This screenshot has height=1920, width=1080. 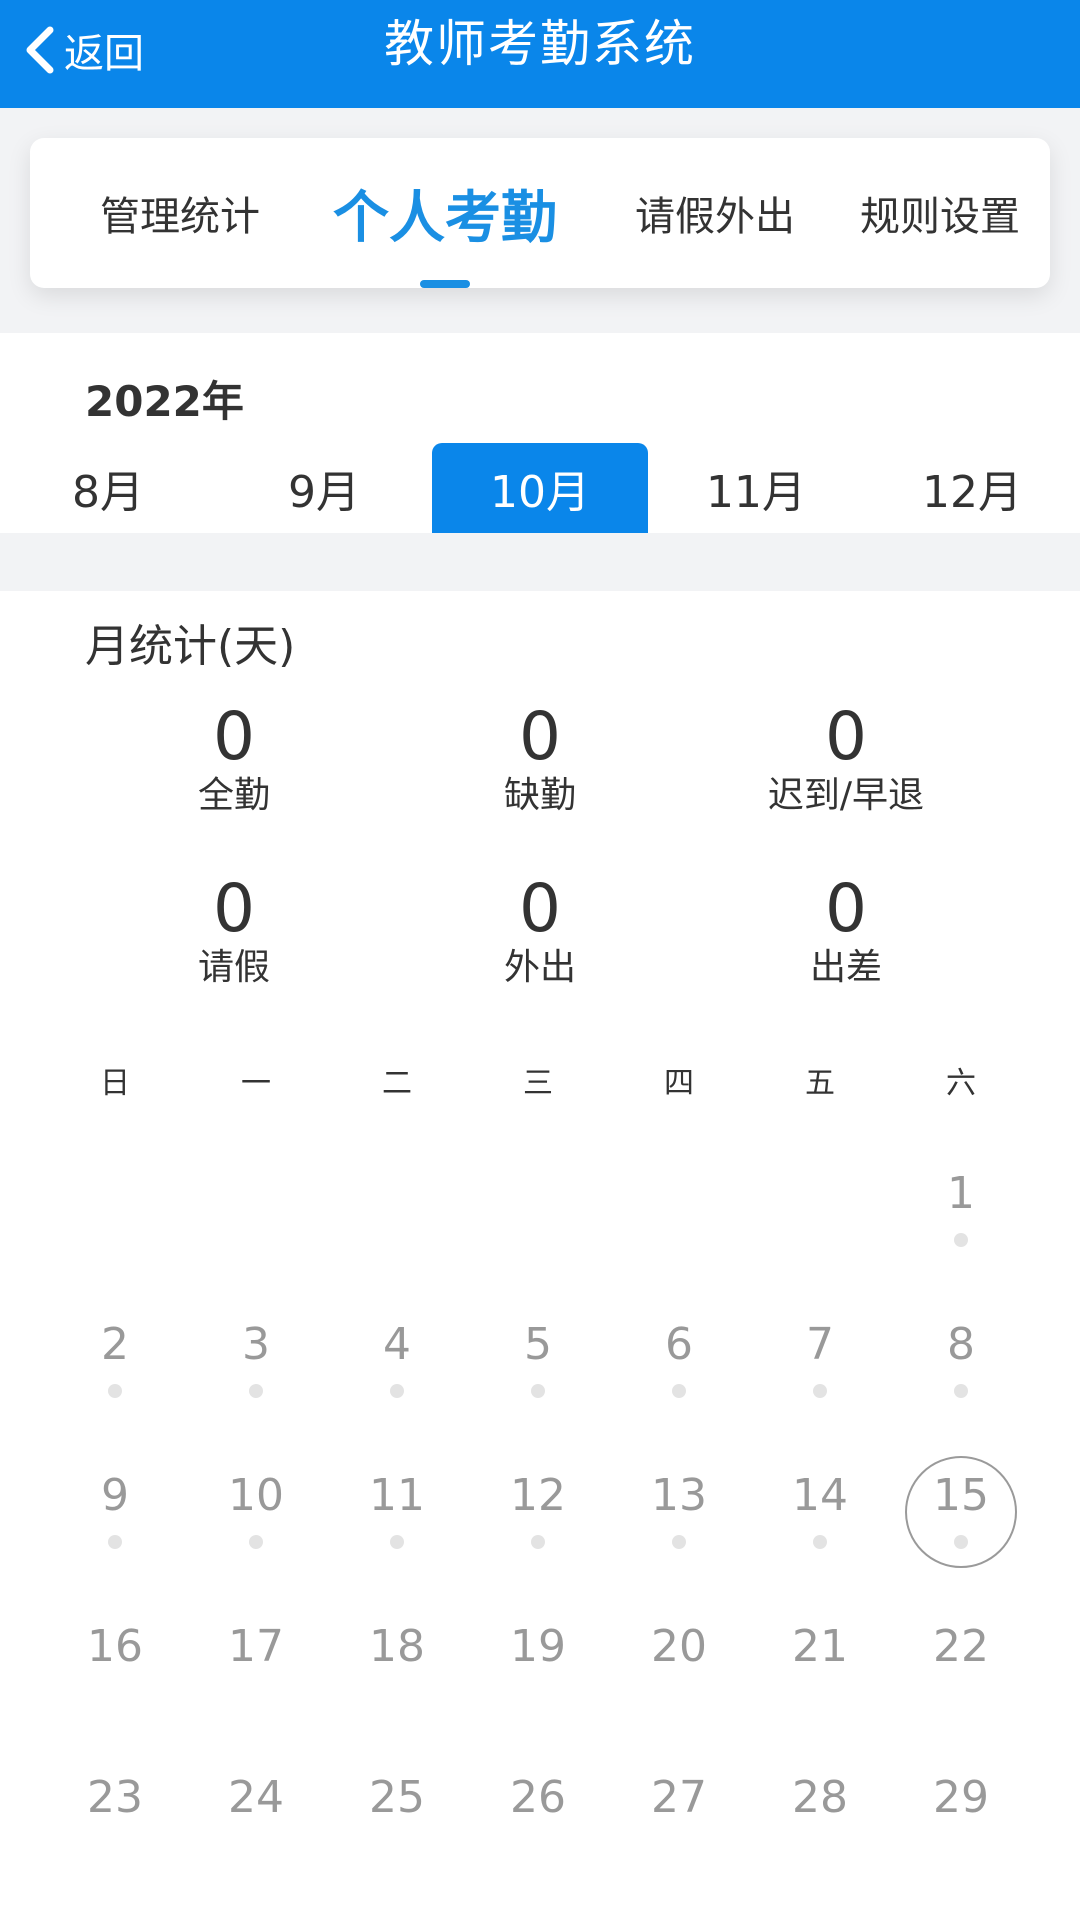 I want to click on calendar-day: 28, so click(x=820, y=1814).